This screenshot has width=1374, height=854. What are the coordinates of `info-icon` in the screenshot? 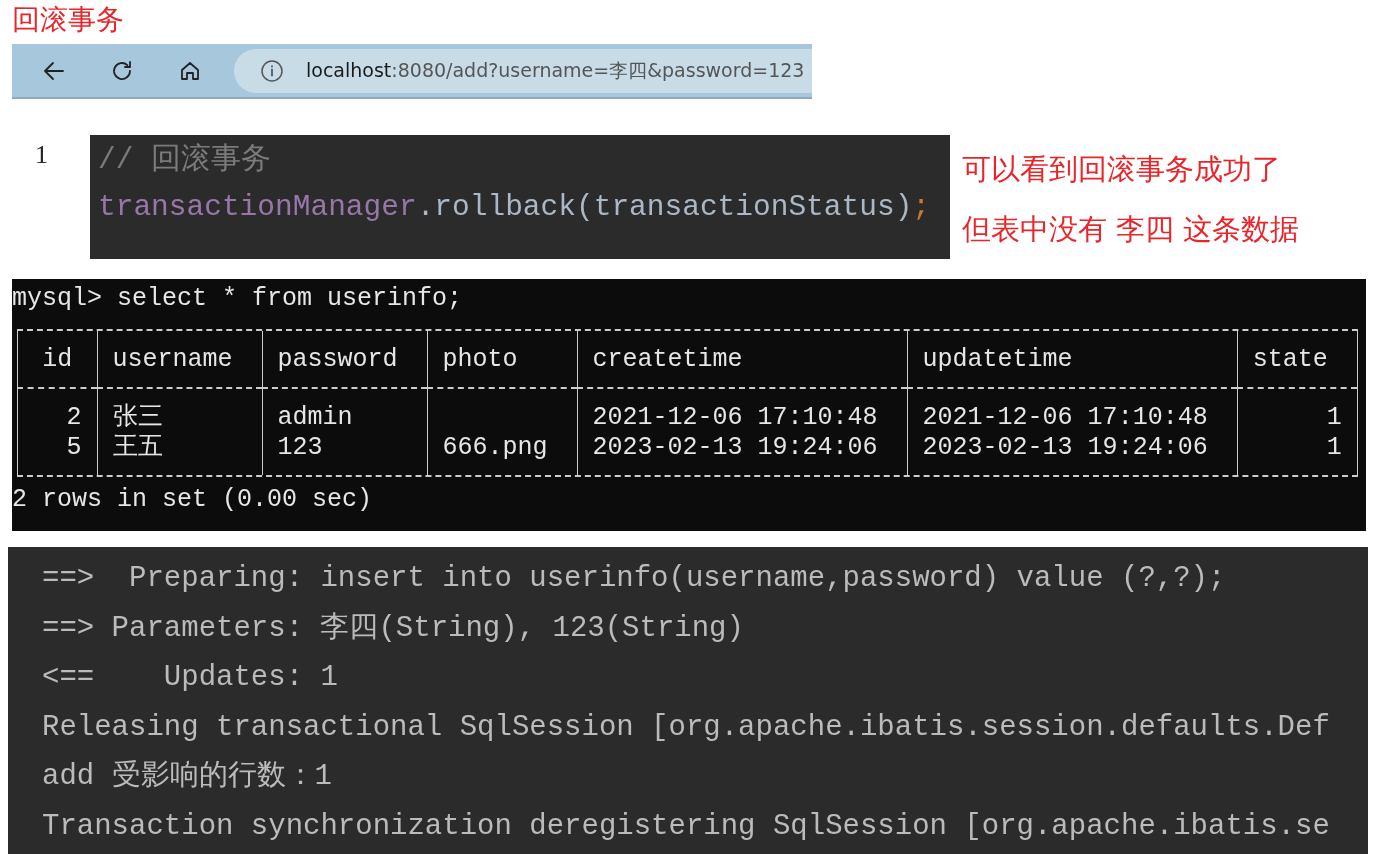 It's located at (272, 70).